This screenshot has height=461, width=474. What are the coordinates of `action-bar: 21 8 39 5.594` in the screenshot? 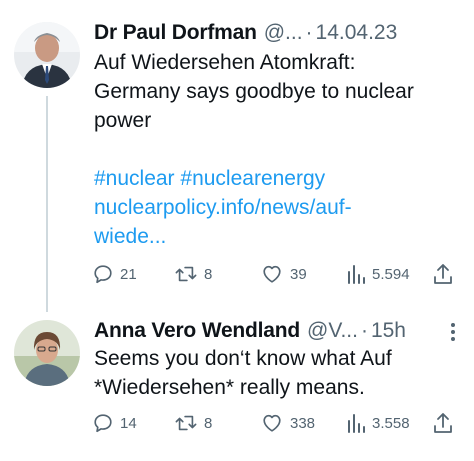 It's located at (277, 274).